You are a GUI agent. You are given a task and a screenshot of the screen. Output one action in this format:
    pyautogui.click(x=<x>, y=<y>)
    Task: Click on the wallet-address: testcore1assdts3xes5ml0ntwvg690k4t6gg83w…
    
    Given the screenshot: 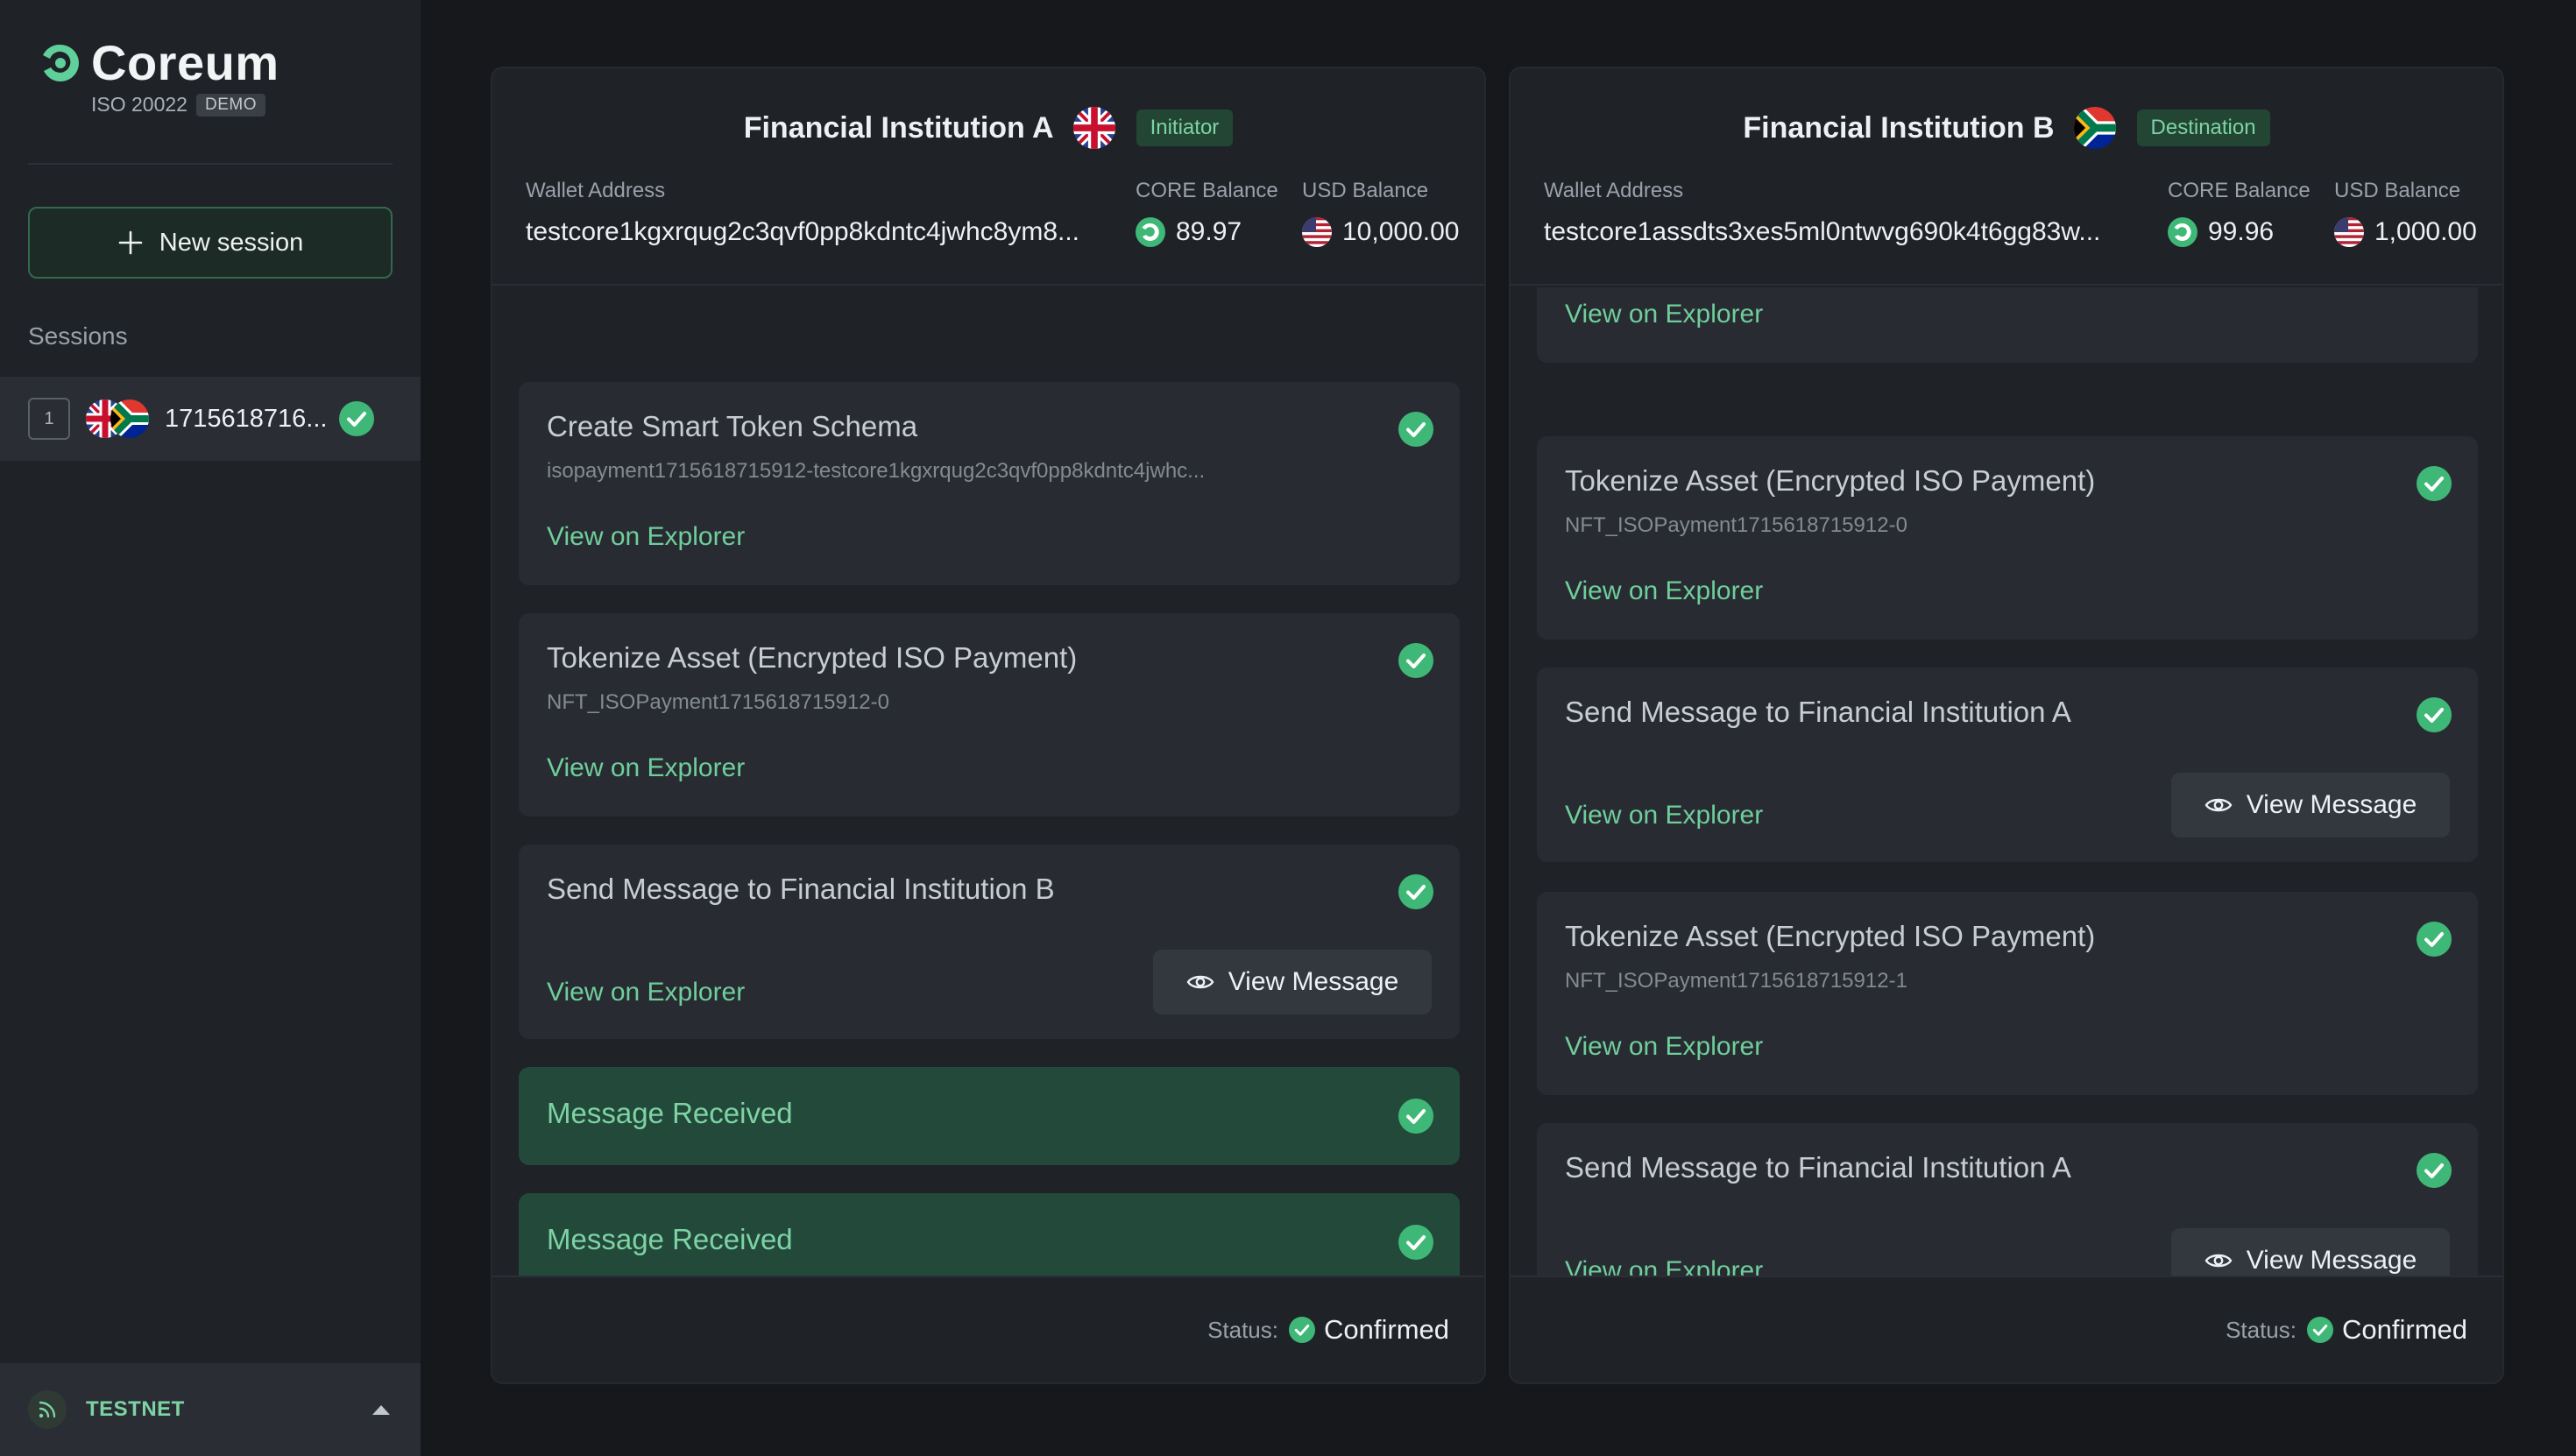 What is the action you would take?
    pyautogui.click(x=1824, y=232)
    